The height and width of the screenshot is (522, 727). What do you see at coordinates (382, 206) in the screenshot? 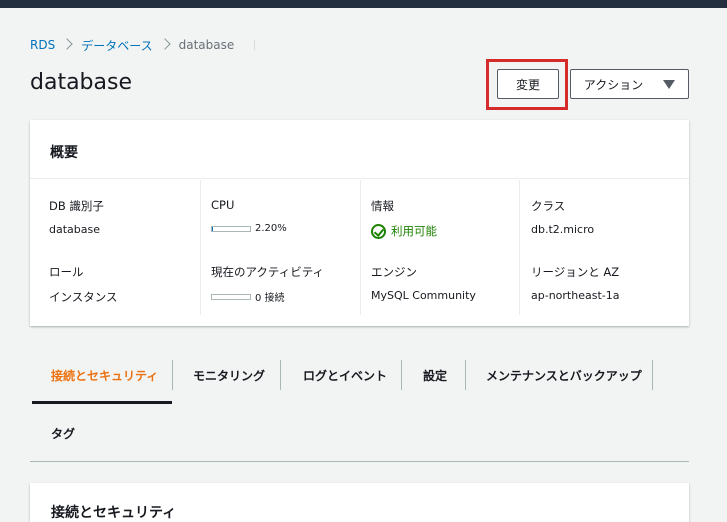
I see `info-label: 情報` at bounding box center [382, 206].